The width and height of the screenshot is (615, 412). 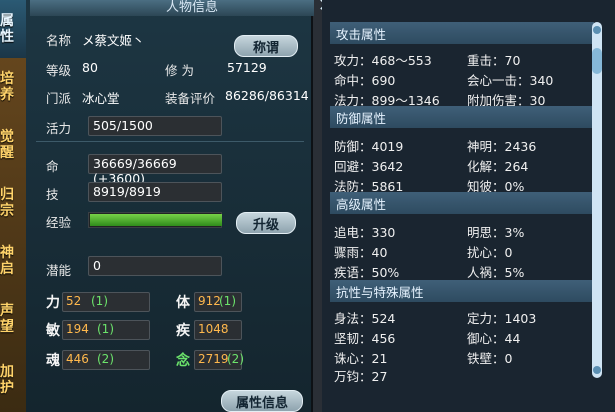 What do you see at coordinates (183, 331) in the screenshot?
I see `stat-speed-label: 疾` at bounding box center [183, 331].